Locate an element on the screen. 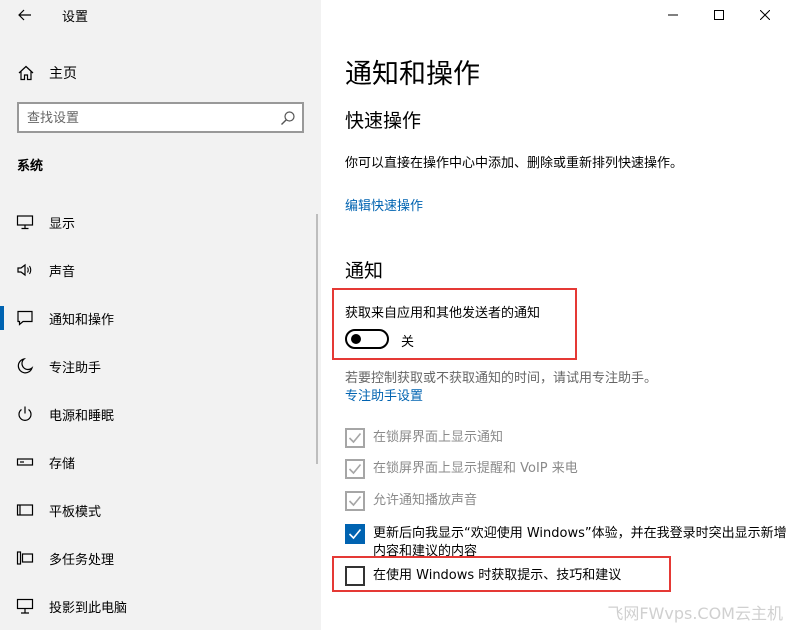 This screenshot has width=788, height=630. storage-icon is located at coordinates (25, 462).